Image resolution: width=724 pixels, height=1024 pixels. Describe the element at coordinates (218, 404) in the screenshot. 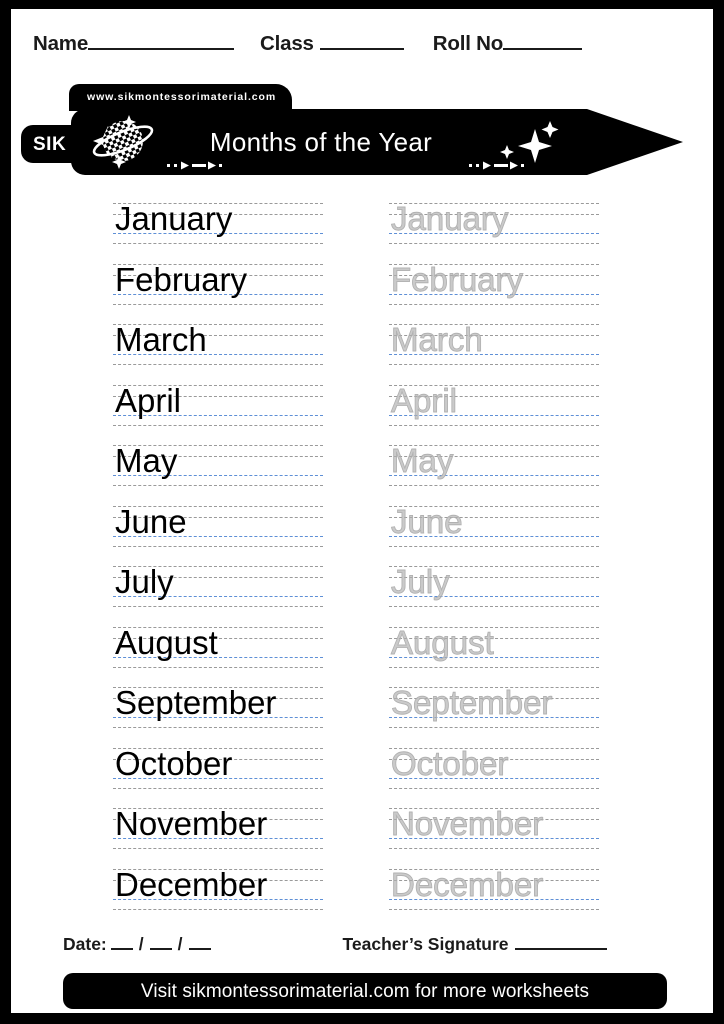

I see `model-word-cell: April` at that location.